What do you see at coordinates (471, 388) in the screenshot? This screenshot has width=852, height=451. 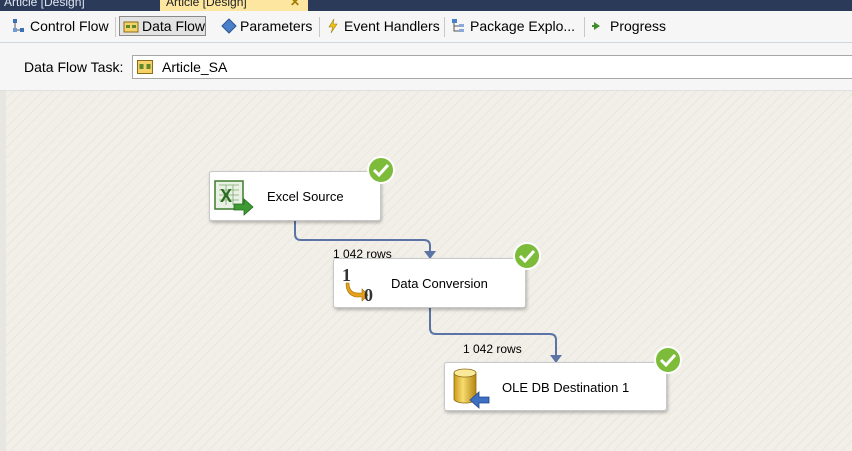 I see `oledb-destination-icon` at bounding box center [471, 388].